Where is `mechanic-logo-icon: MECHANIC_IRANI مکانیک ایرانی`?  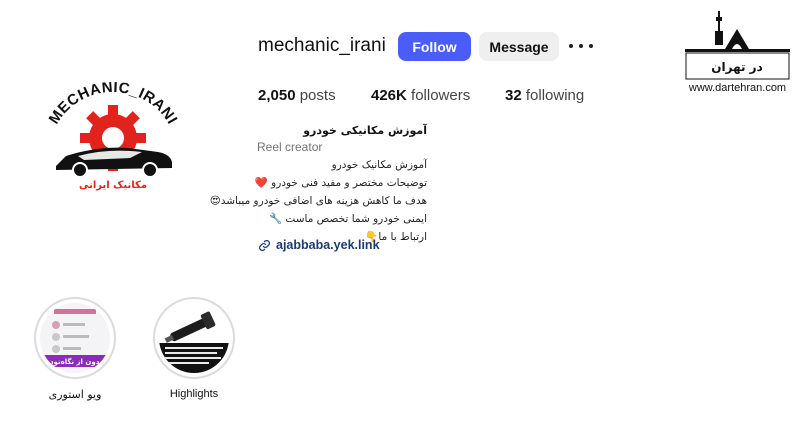
mechanic-logo-icon: MECHANIC_IRANI مکانیک ایرانی is located at coordinates (113, 136).